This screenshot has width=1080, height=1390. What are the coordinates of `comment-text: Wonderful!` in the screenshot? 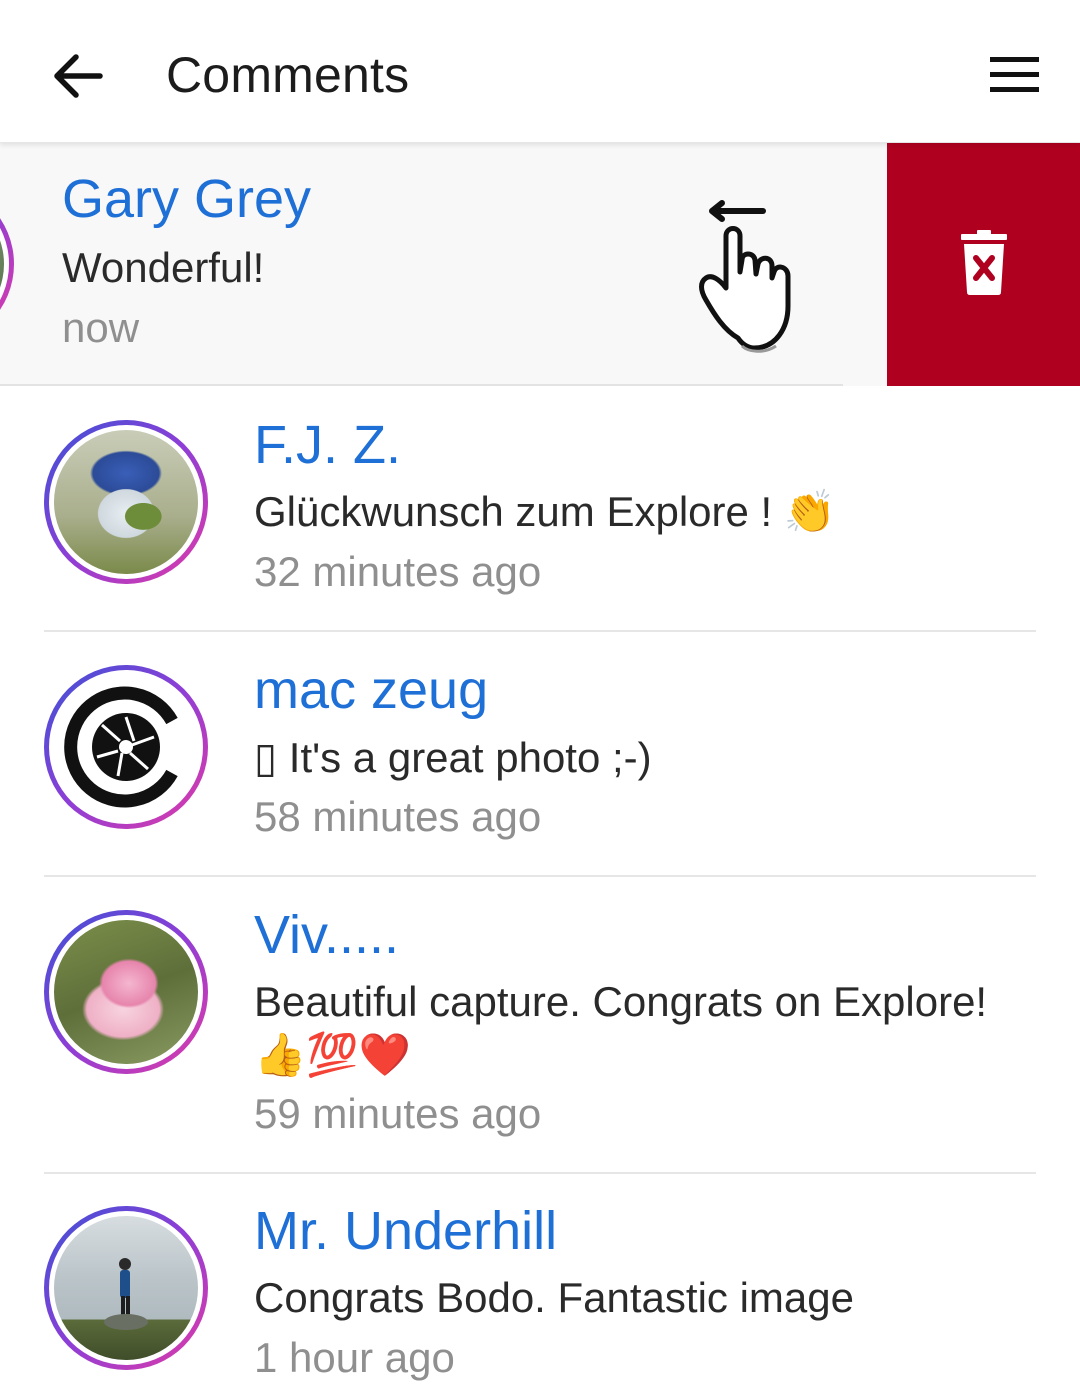 It's located at (163, 267).